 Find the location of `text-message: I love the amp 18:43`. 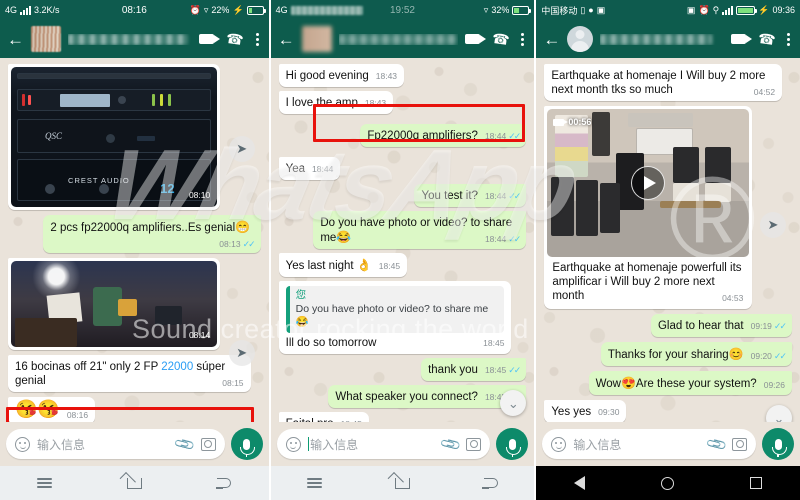

text-message: I love the amp 18:43 is located at coordinates (336, 102).